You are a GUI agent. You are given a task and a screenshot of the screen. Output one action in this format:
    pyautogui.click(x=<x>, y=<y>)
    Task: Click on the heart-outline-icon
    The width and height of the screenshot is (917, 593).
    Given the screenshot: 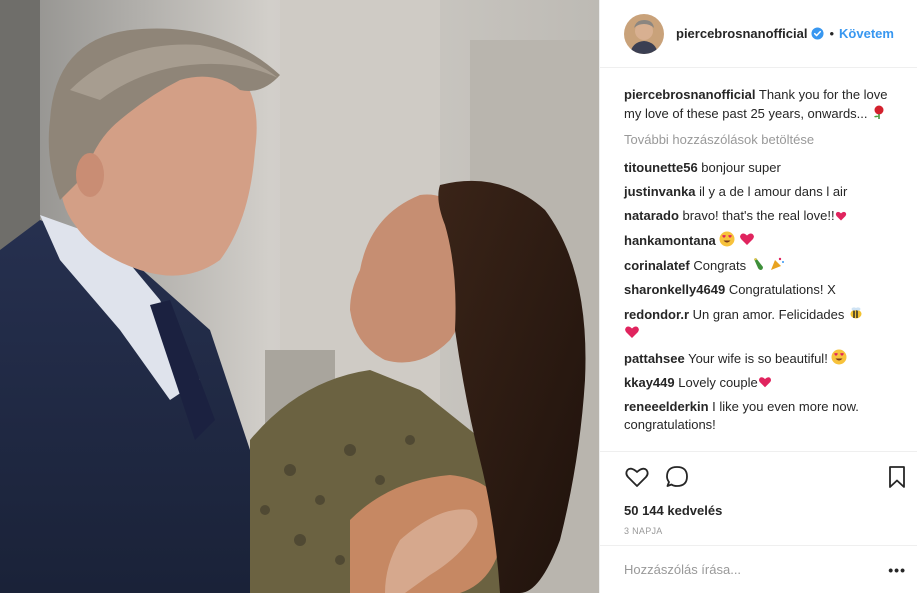 What is the action you would take?
    pyautogui.click(x=637, y=477)
    